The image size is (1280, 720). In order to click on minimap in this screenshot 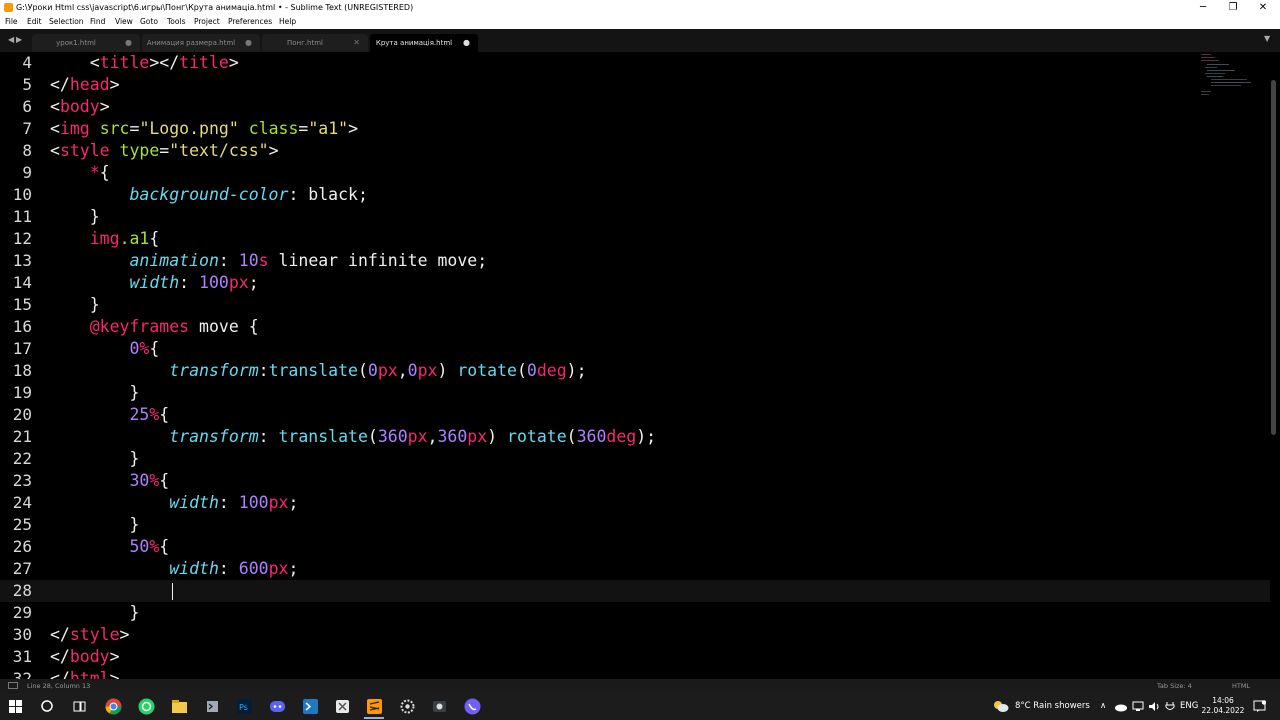, I will do `click(1232, 74)`.